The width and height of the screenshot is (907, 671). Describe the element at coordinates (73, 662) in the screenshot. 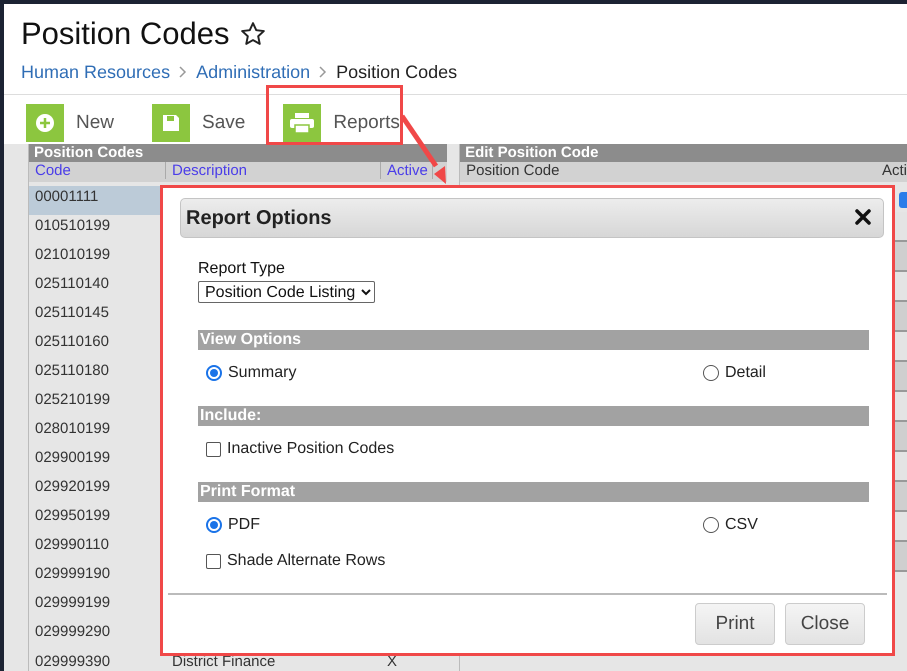

I see `code-cell-text: 029999390` at that location.